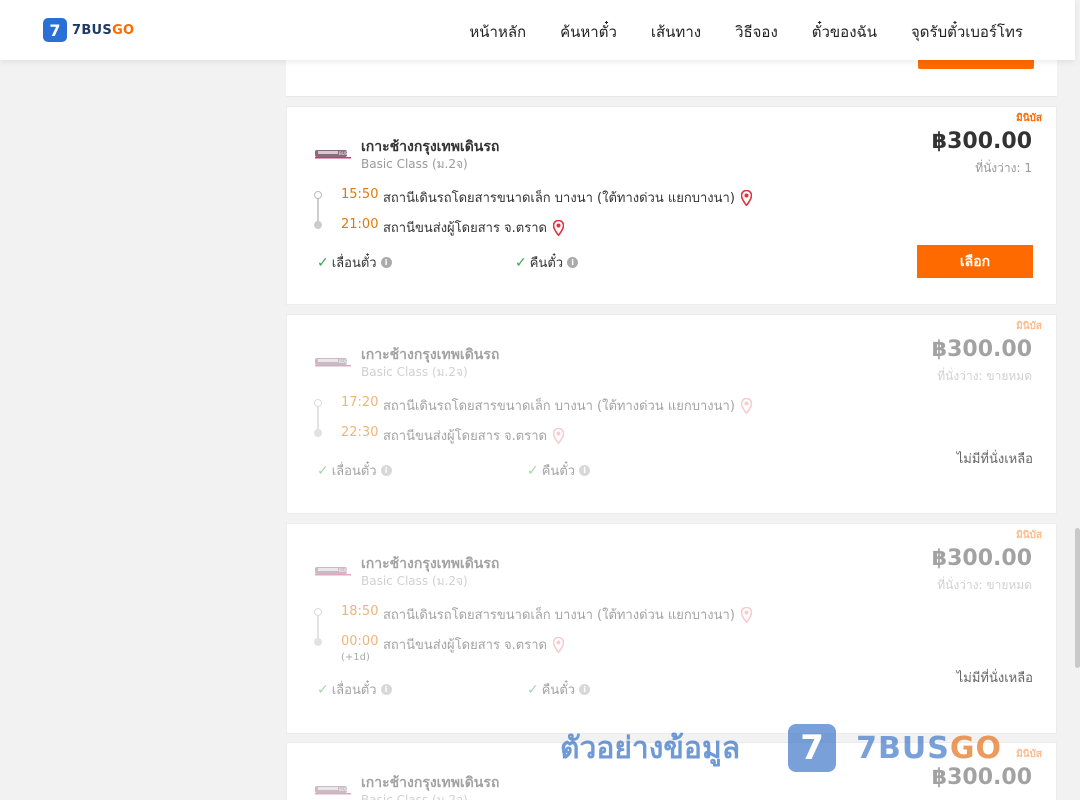 The height and width of the screenshot is (800, 1080). I want to click on depart-time: 15:50, so click(360, 194).